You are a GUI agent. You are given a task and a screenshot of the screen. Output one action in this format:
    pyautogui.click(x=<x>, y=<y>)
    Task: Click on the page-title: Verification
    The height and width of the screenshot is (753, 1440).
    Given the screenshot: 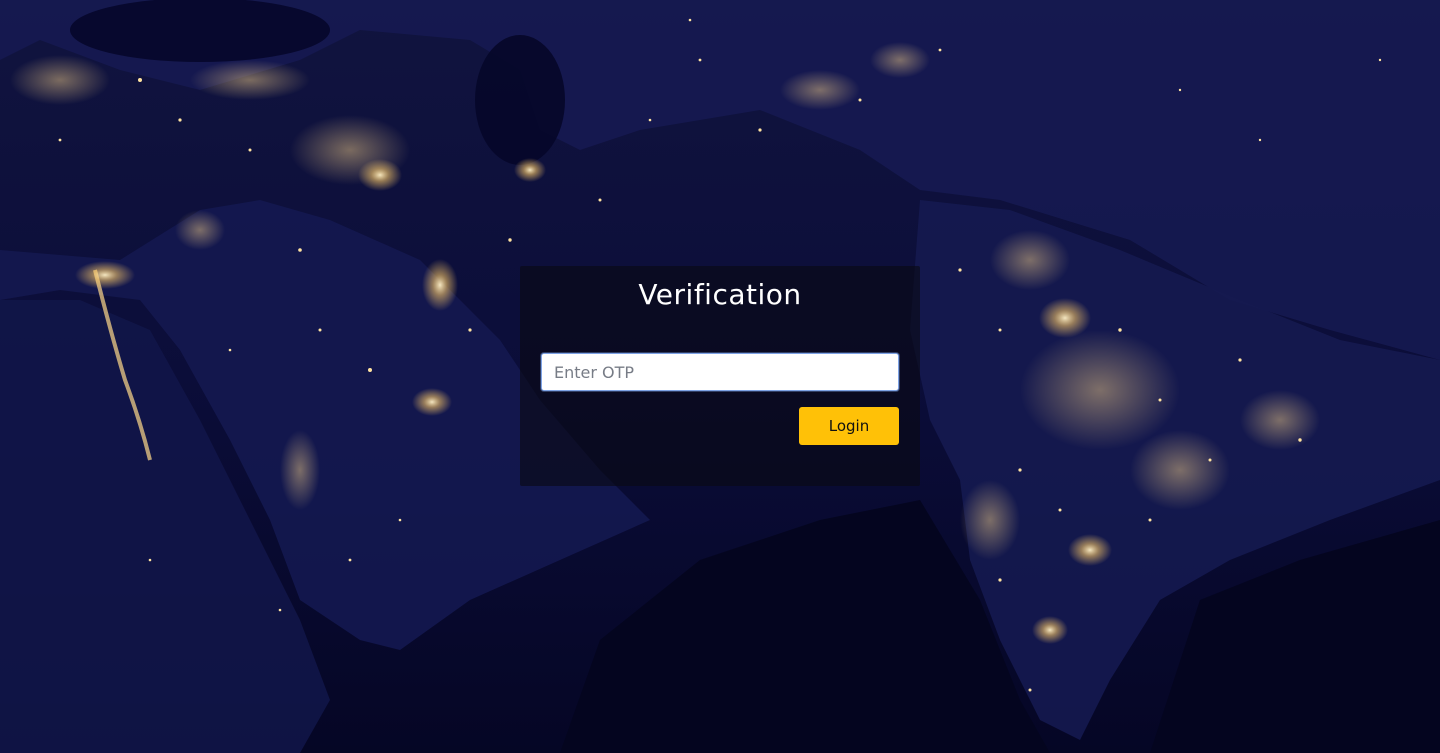 What is the action you would take?
    pyautogui.click(x=720, y=294)
    